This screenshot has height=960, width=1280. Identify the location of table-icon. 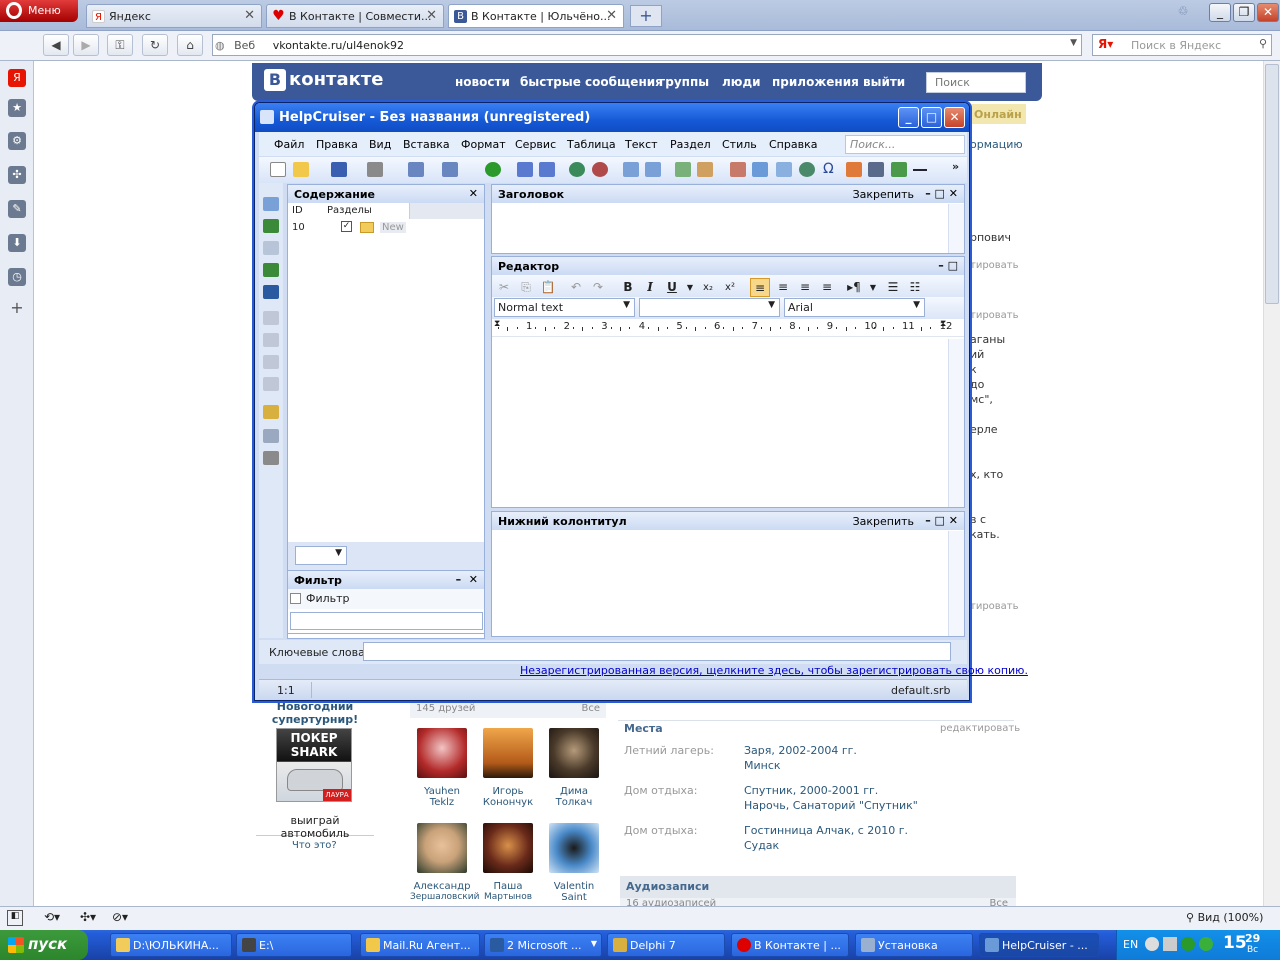
(784, 169).